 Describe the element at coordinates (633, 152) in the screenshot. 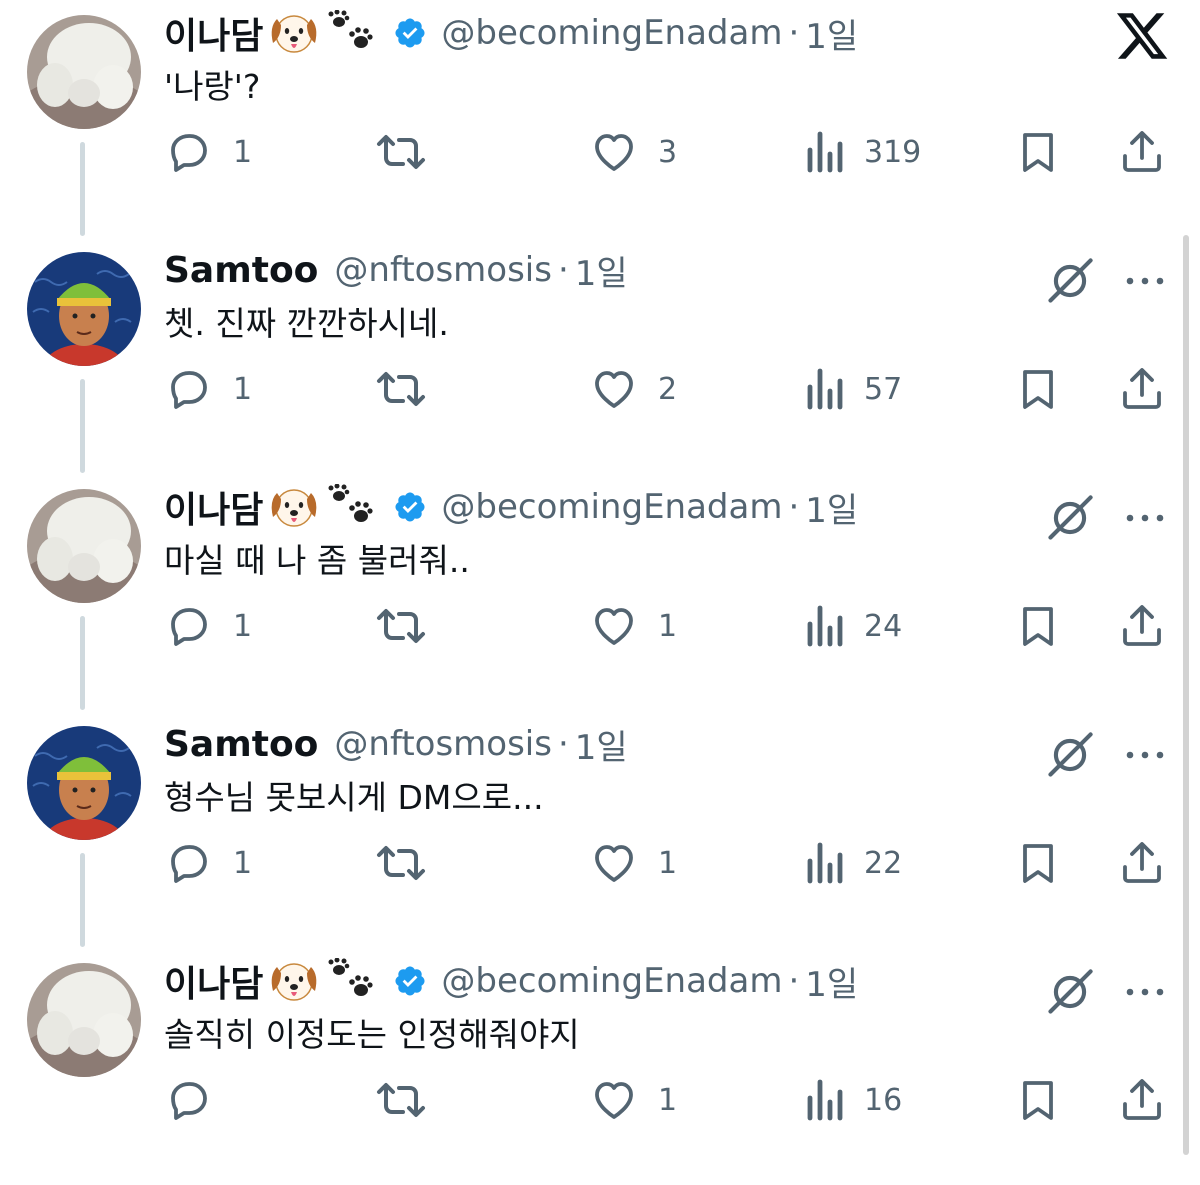

I see `like-button: 3` at that location.